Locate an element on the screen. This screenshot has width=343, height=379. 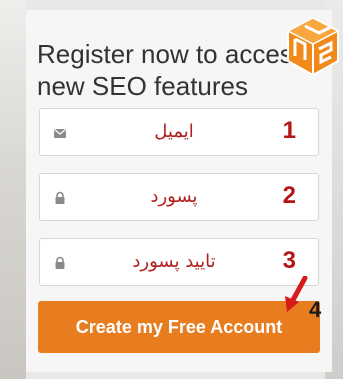
envelope-icon is located at coordinates (60, 133).